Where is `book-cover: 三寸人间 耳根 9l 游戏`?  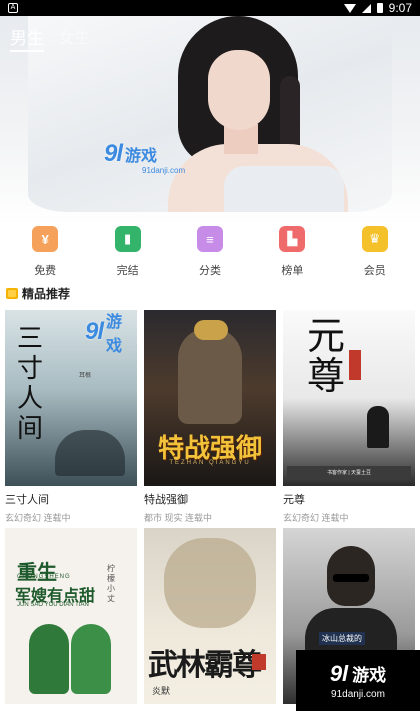
book-cover: 三寸人间 耳根 9l 游戏 is located at coordinates (71, 398).